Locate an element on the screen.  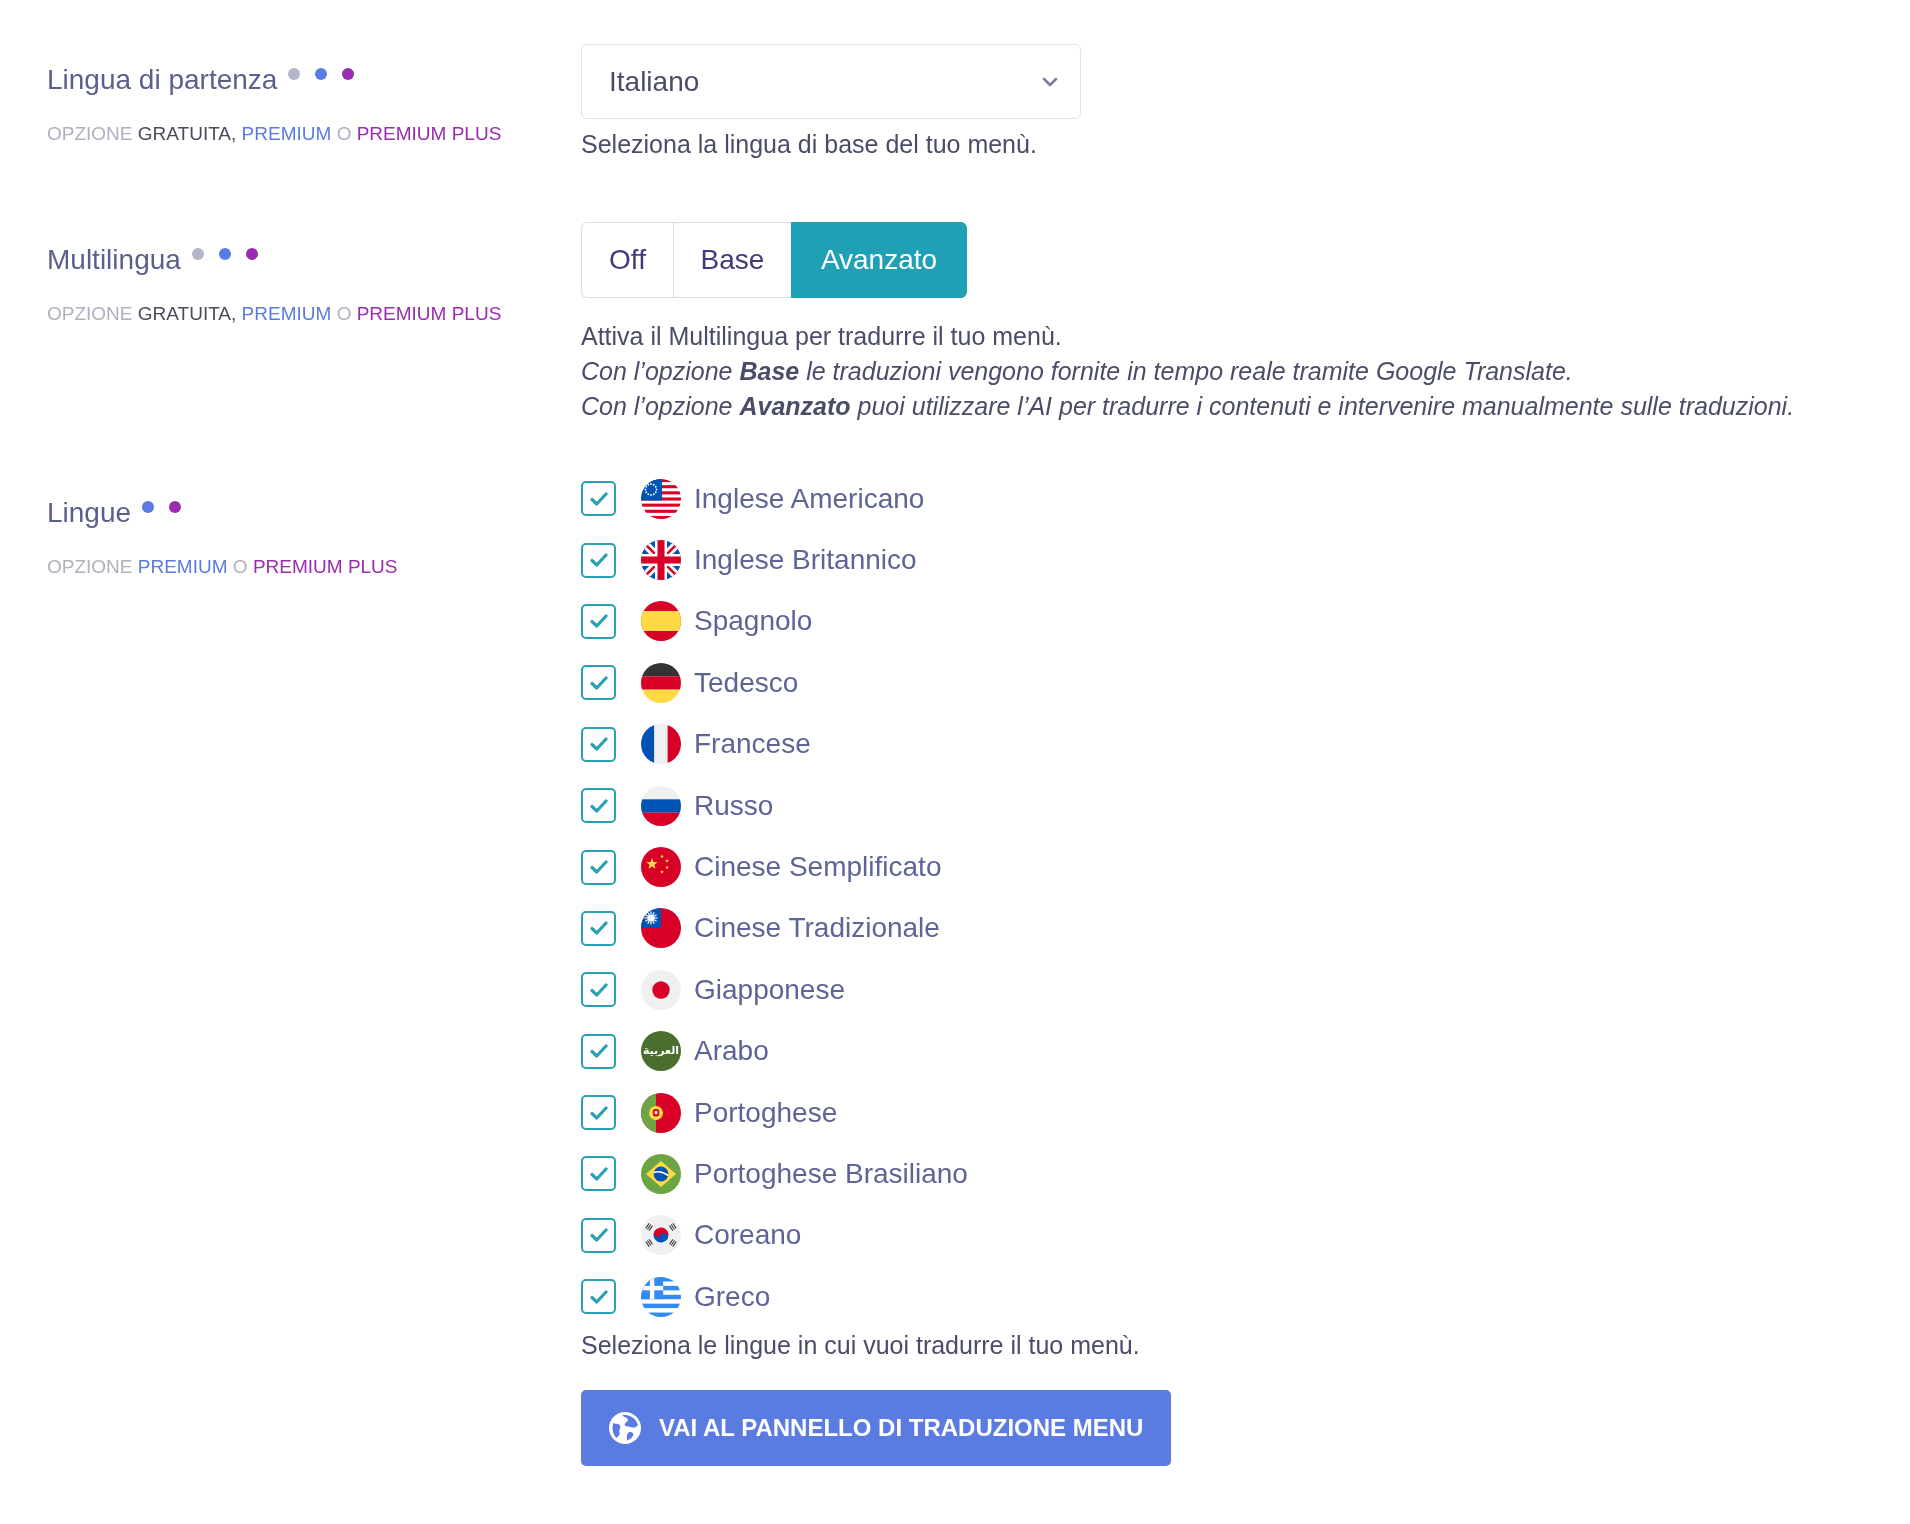
language-label: Giapponese is located at coordinates (769, 989).